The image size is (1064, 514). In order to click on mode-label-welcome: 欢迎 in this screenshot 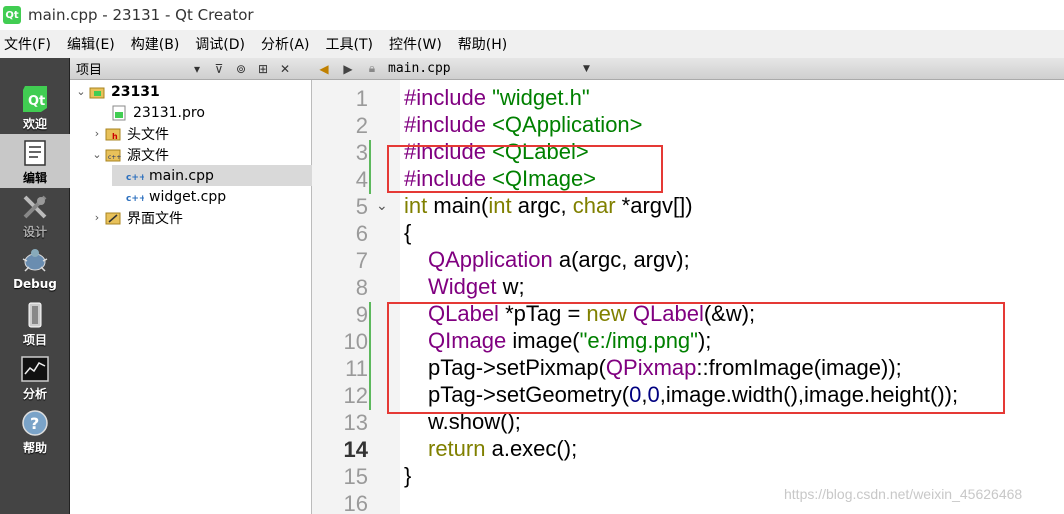, I will do `click(34, 124)`.